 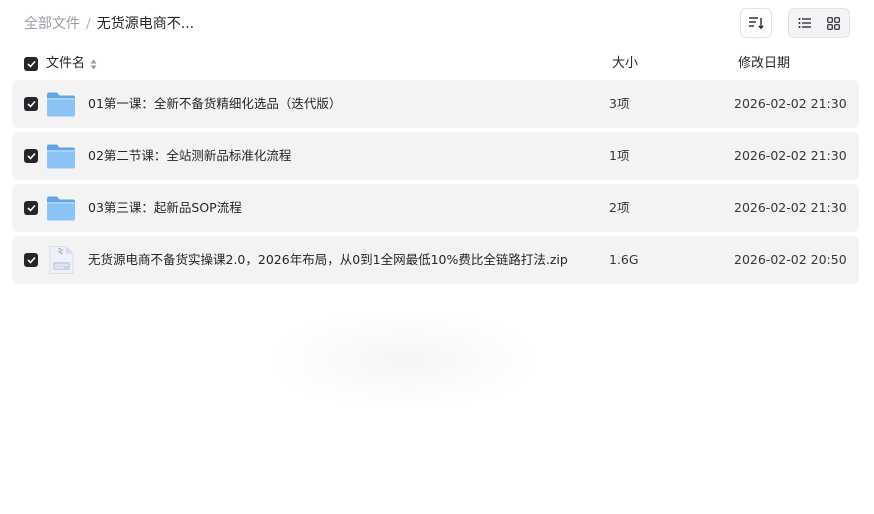 What do you see at coordinates (214, 104) in the screenshot?
I see `file-name: 01第一课：全新不备货精细化选品（迭代版）` at bounding box center [214, 104].